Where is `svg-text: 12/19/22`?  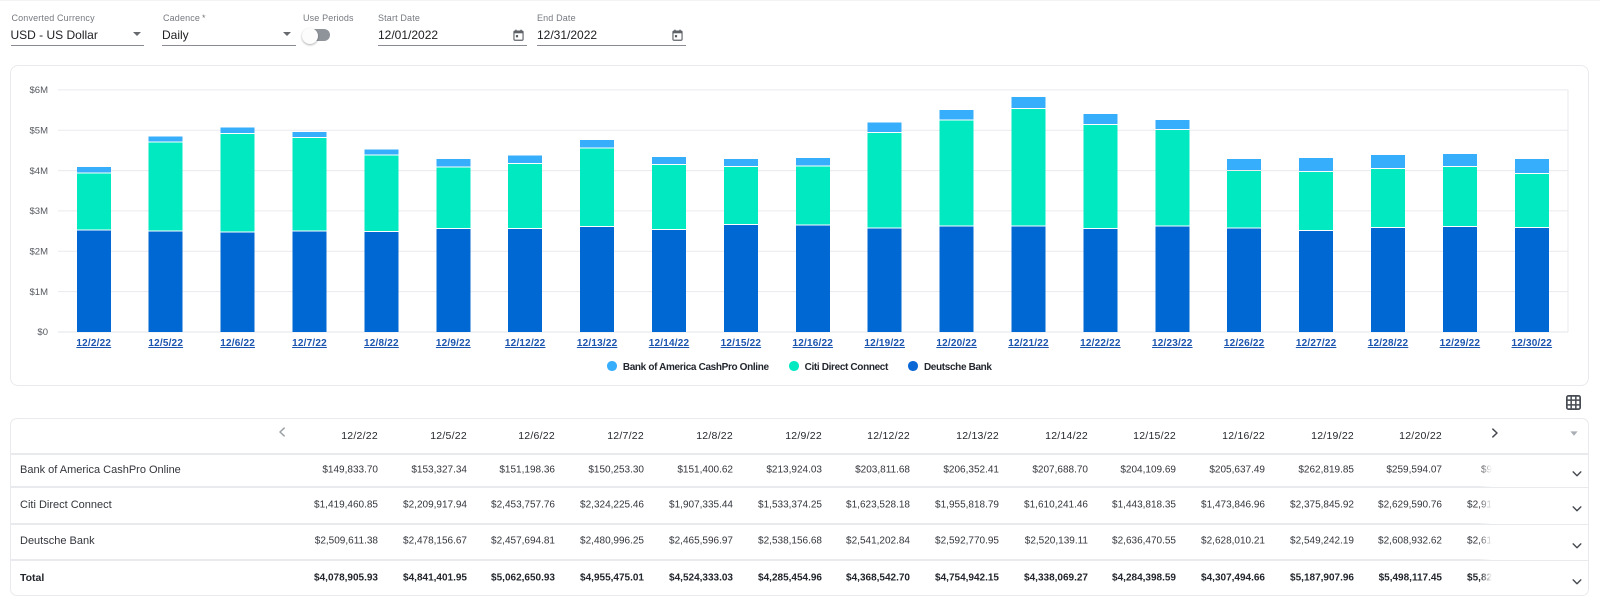 svg-text: 12/19/22 is located at coordinates (884, 343).